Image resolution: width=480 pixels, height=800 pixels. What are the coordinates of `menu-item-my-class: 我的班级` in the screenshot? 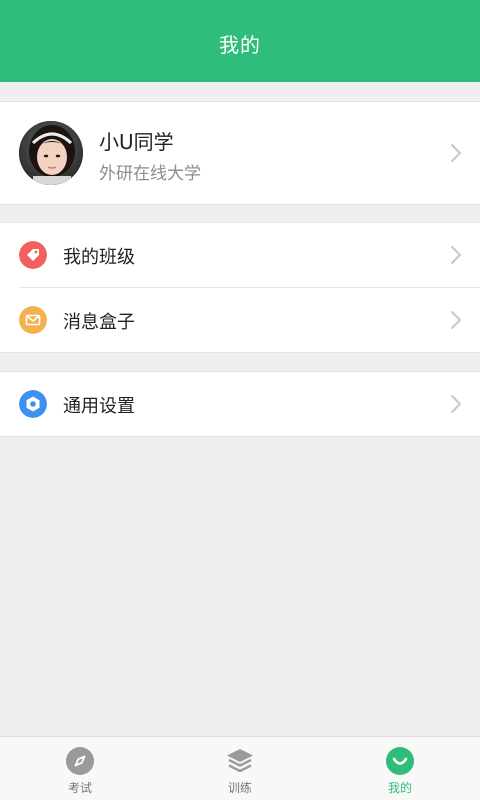 It's located at (240, 255).